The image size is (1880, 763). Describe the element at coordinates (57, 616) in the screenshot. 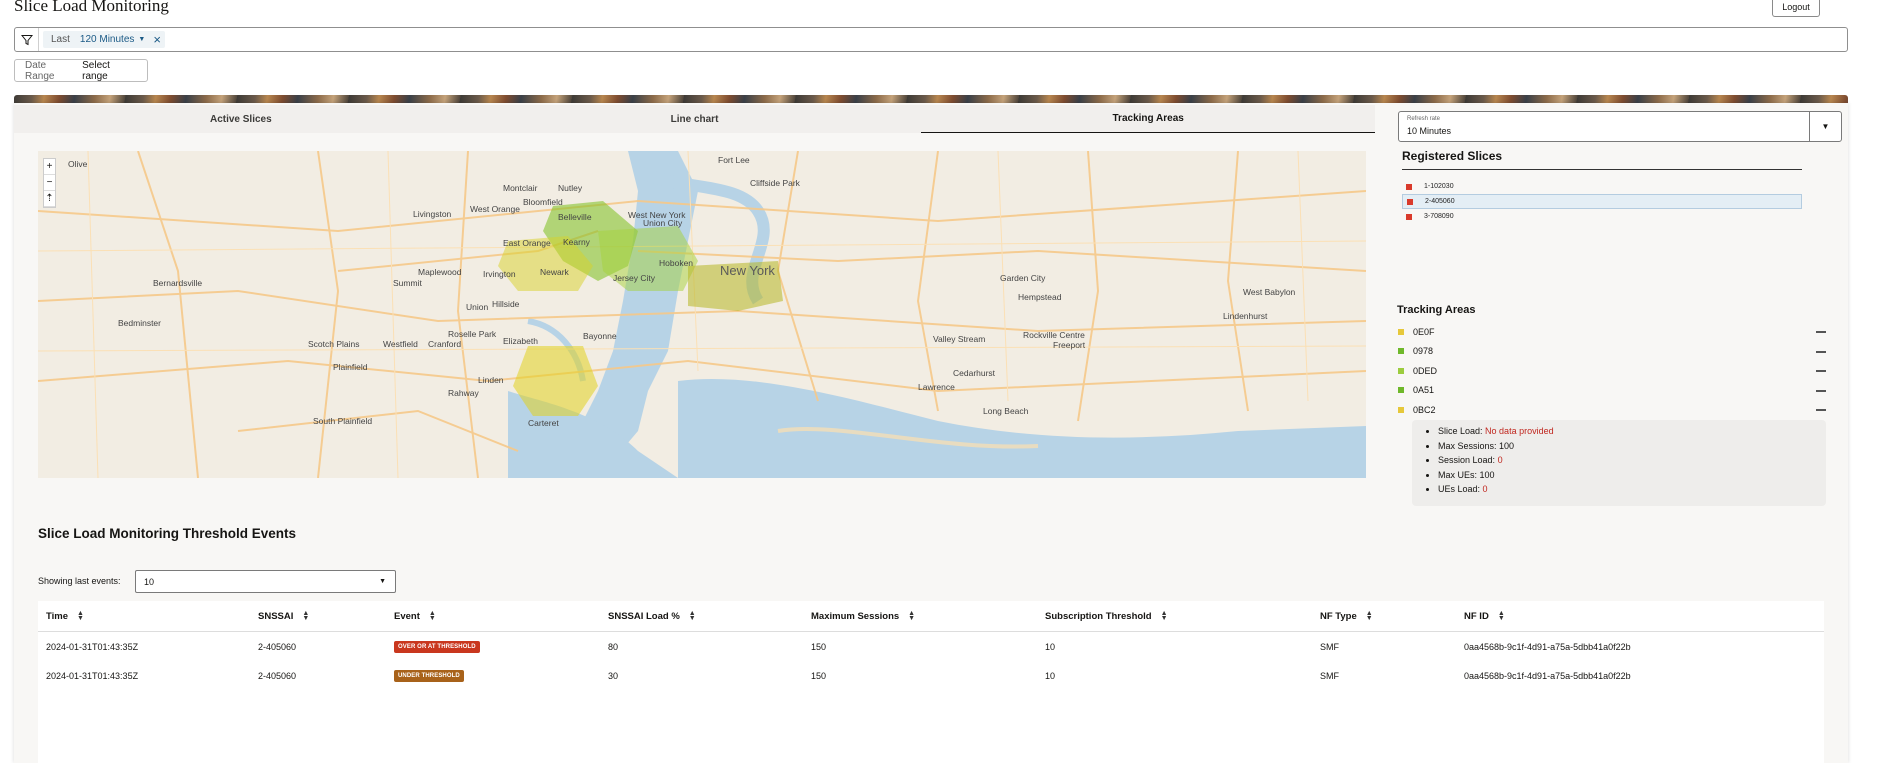

I see `column-header-label: Time` at that location.